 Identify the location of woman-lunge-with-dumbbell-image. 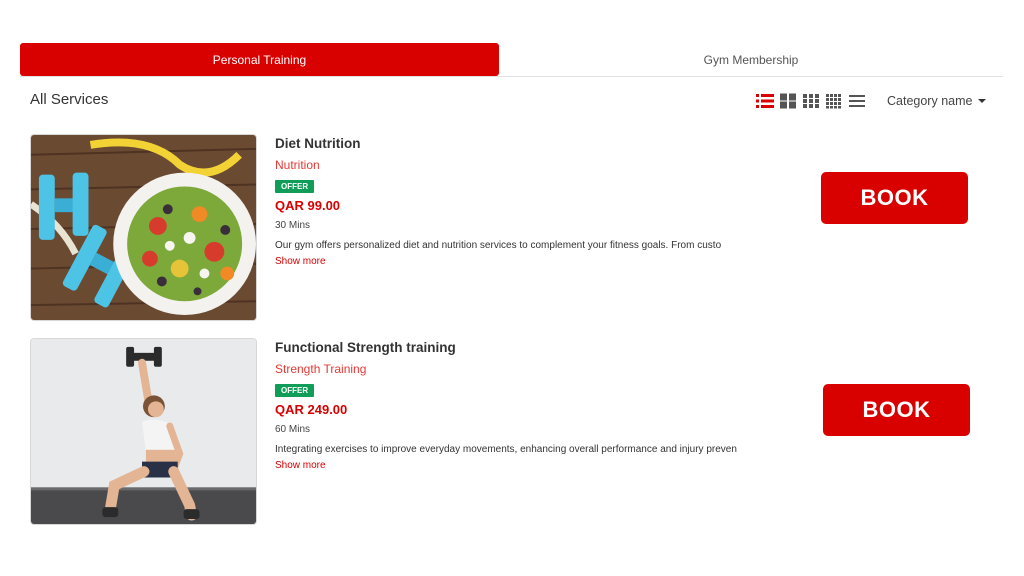
(143, 431).